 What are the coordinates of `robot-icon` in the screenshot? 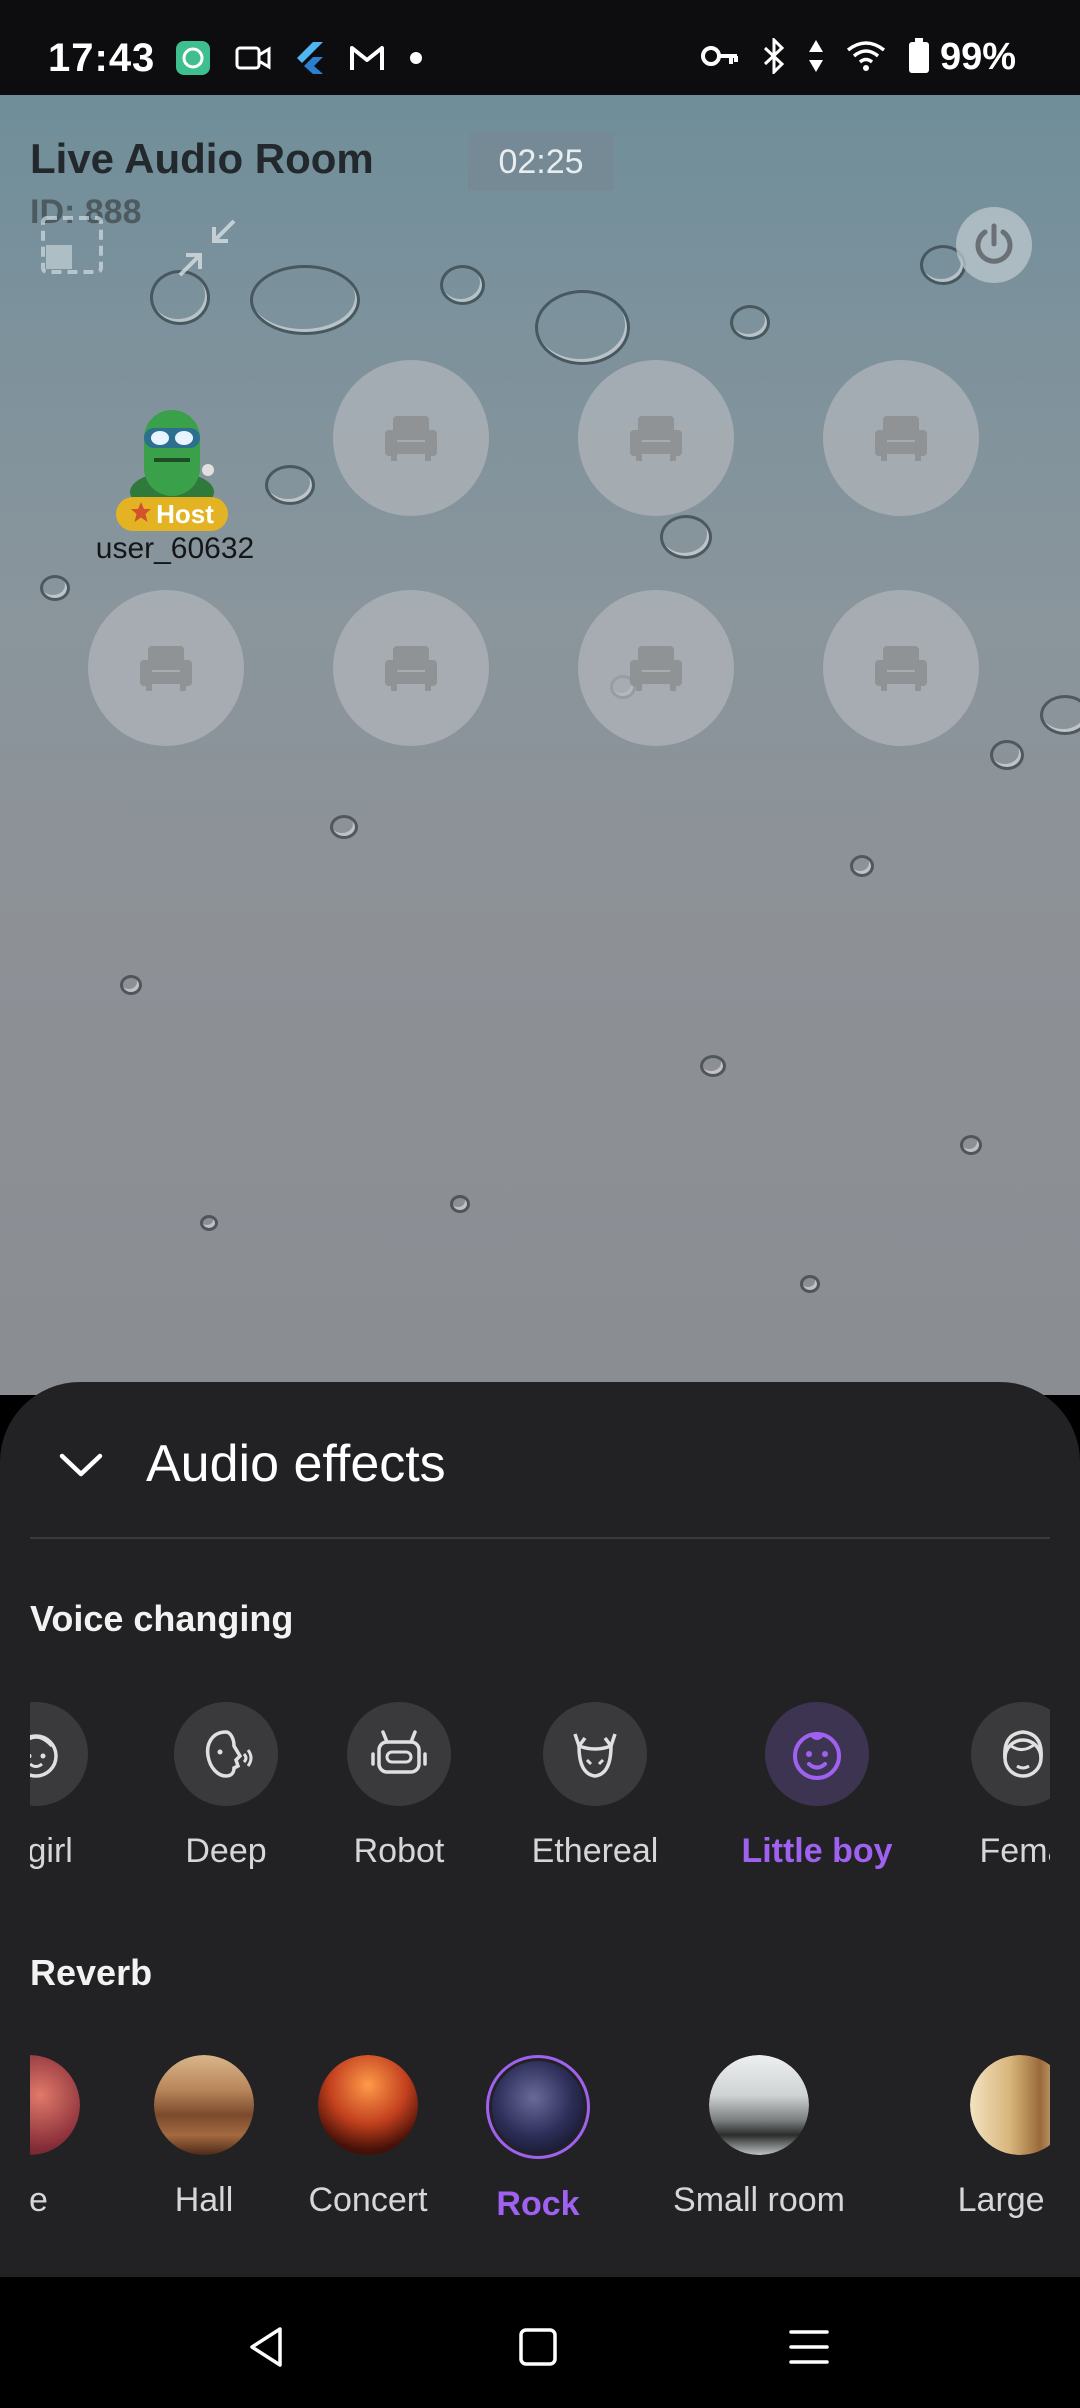 It's located at (399, 1754).